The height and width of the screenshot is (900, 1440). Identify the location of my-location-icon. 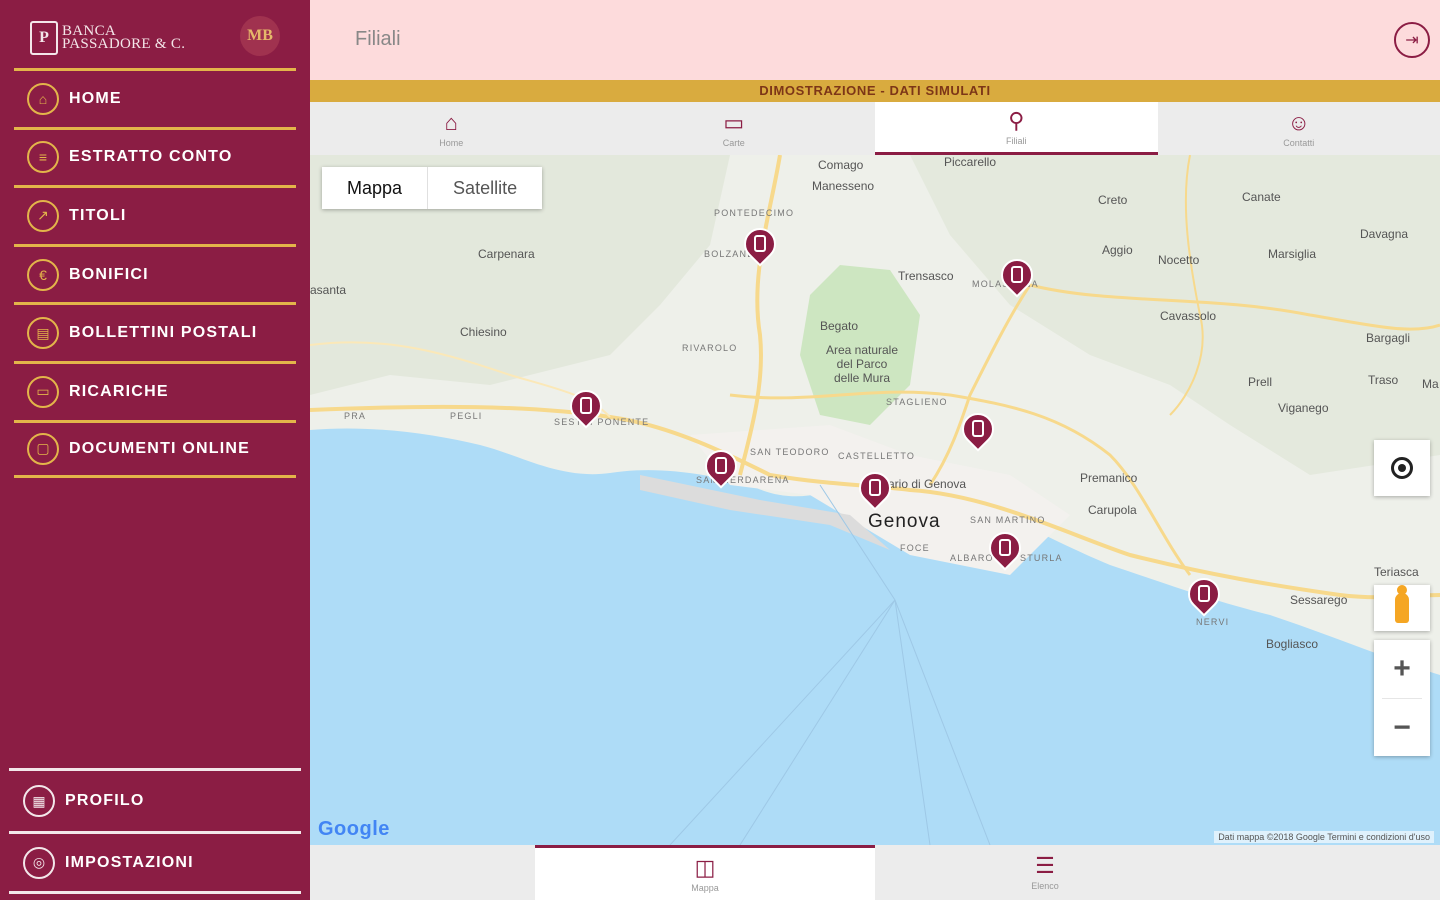
(1402, 468).